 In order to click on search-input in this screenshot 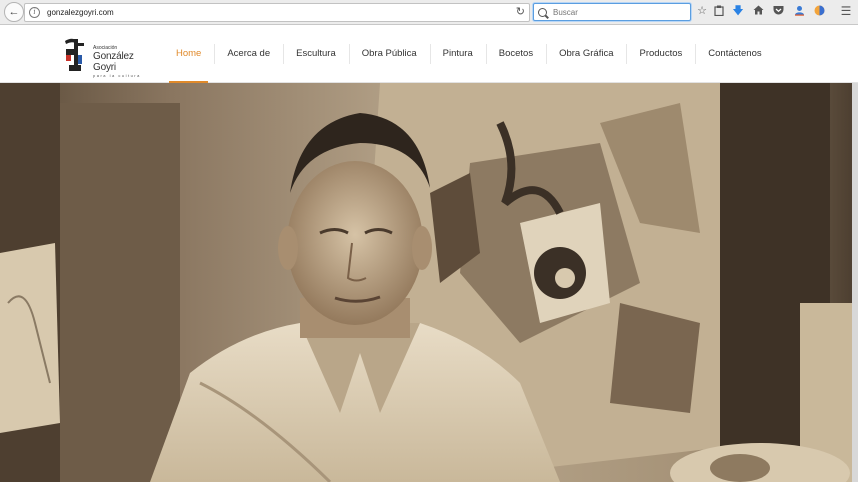, I will do `click(618, 12)`.